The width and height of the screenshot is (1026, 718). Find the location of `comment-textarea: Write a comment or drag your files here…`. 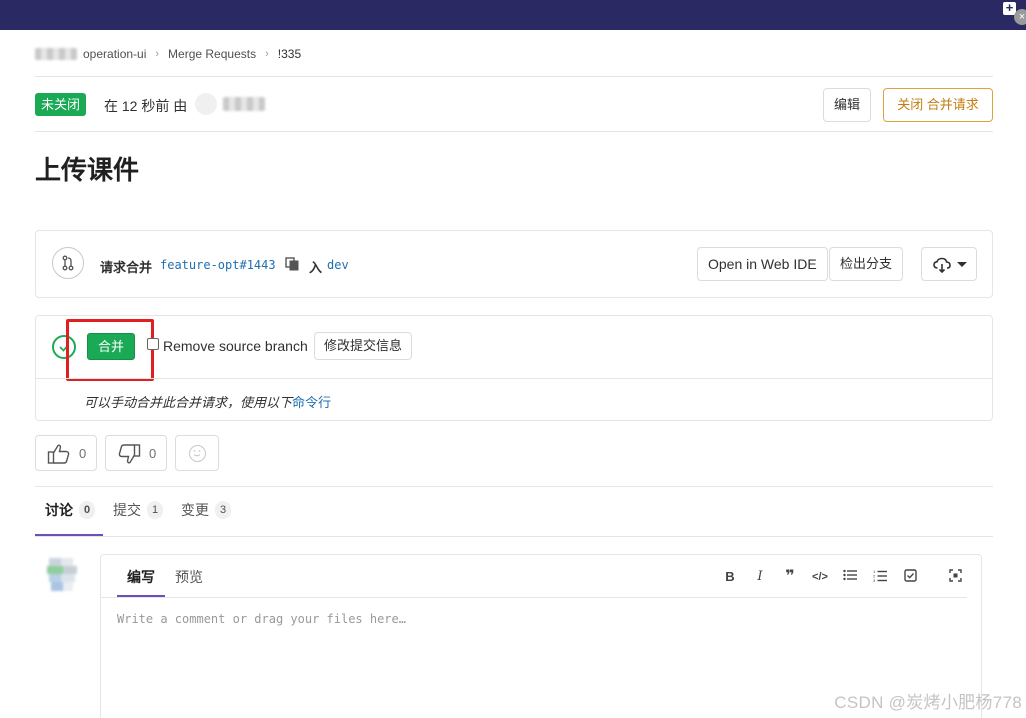

comment-textarea: Write a comment or drag your files here… is located at coordinates (261, 619).